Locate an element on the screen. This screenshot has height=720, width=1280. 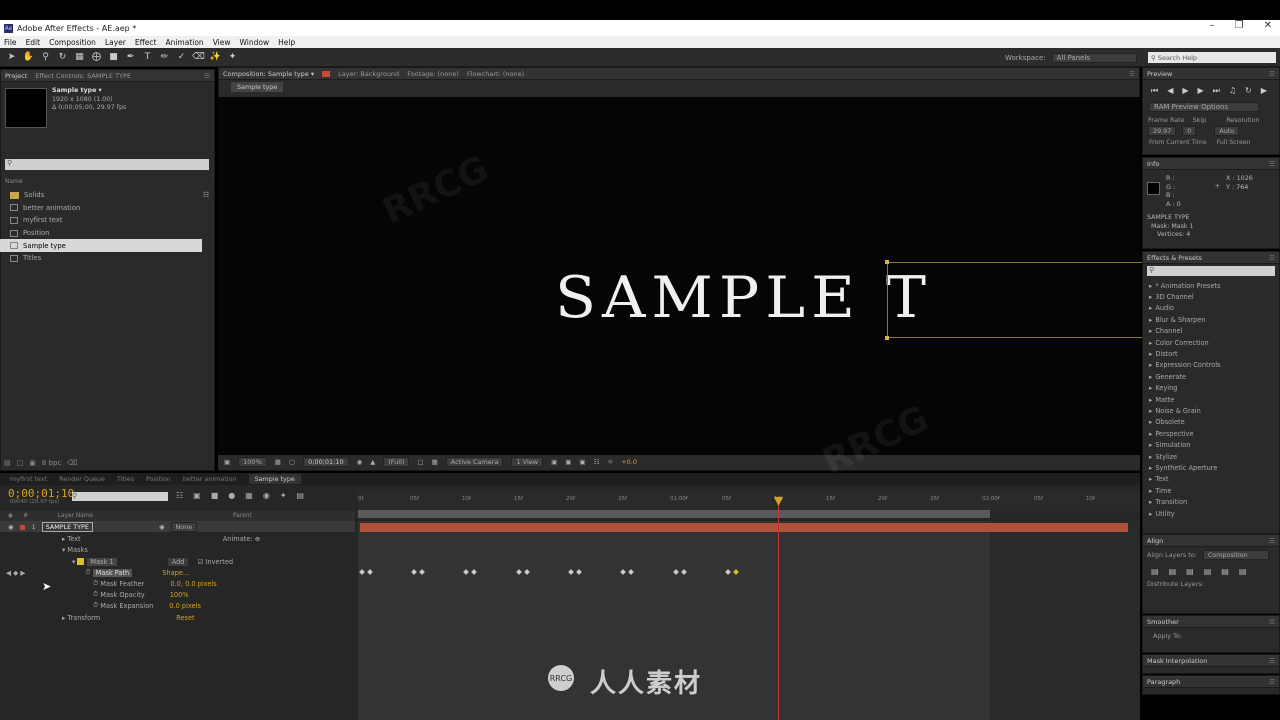
draft-3d-icon: ■ is located at coordinates (215, 495).